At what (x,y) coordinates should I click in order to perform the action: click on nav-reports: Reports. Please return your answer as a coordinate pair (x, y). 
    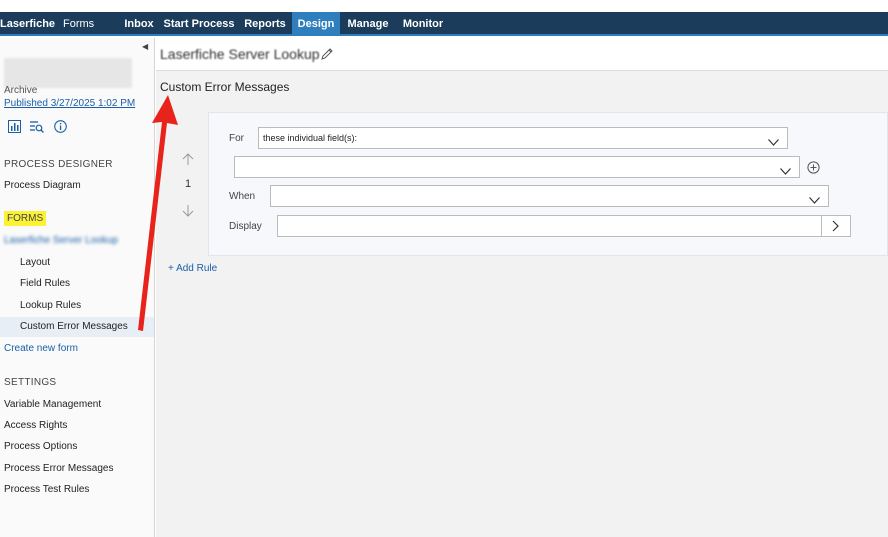
    Looking at the image, I should click on (265, 24).